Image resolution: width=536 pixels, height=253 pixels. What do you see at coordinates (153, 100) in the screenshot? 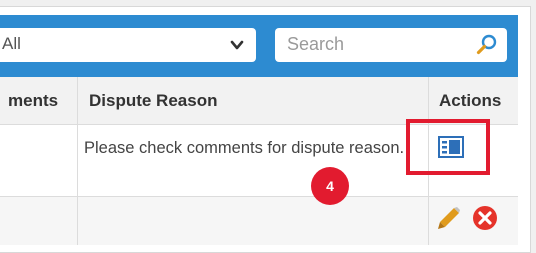
I see `column-header-dispute-reason: Dispute Reason` at bounding box center [153, 100].